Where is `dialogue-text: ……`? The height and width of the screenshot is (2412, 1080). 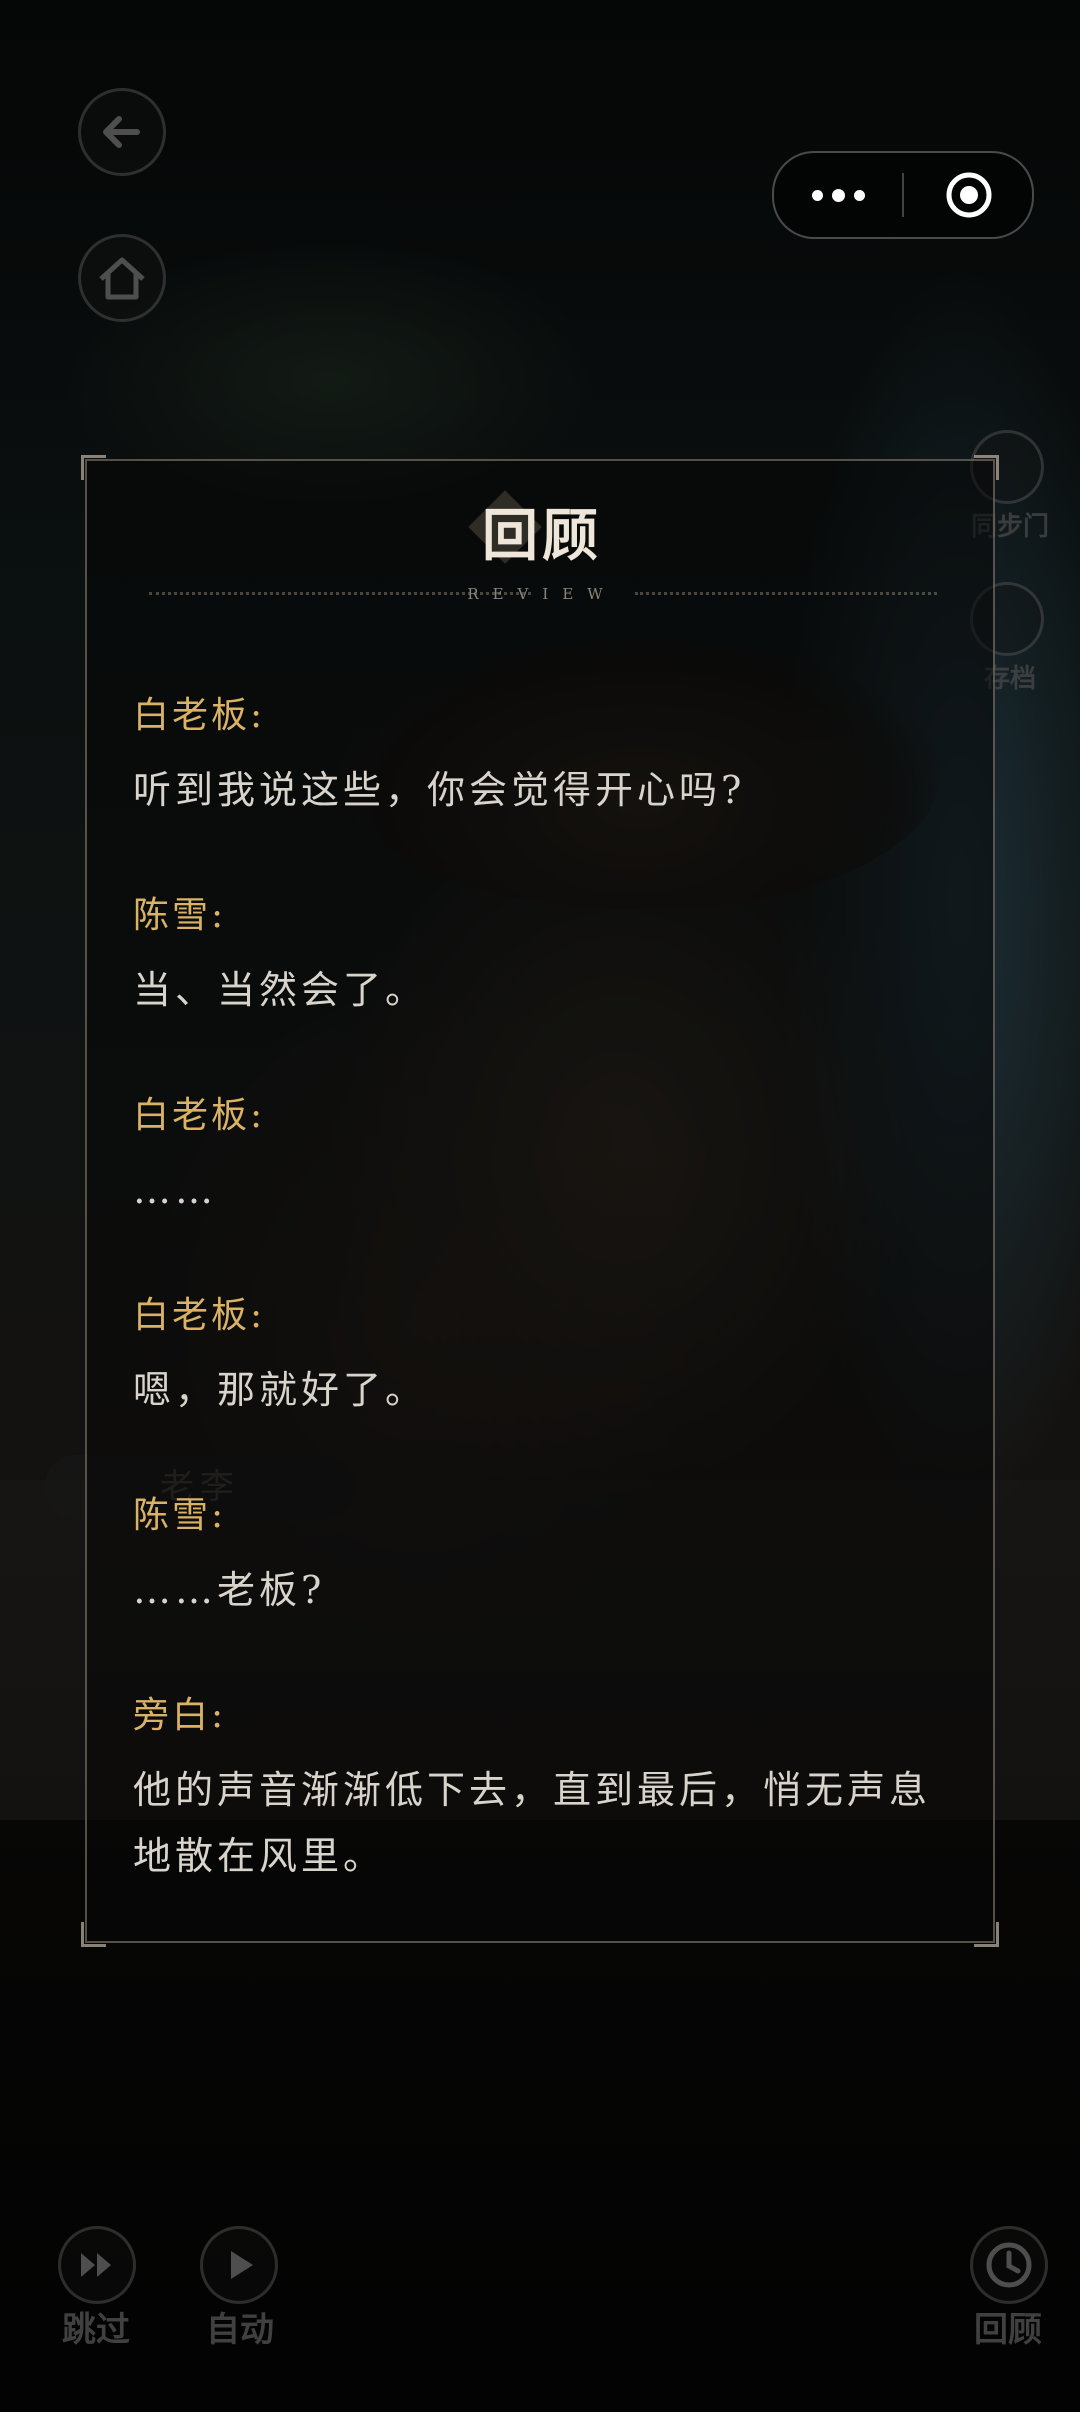
dialogue-text: …… is located at coordinates (175, 1190).